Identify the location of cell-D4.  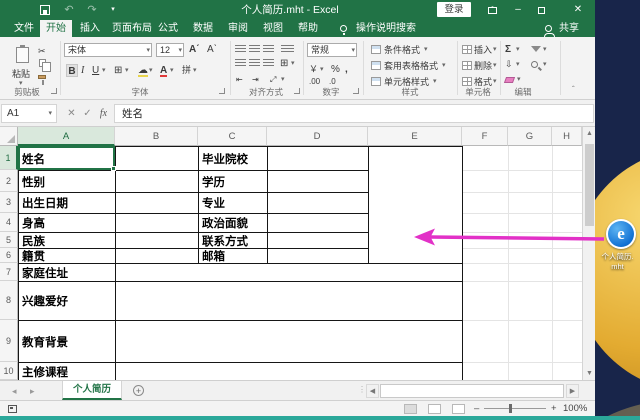
(318, 223).